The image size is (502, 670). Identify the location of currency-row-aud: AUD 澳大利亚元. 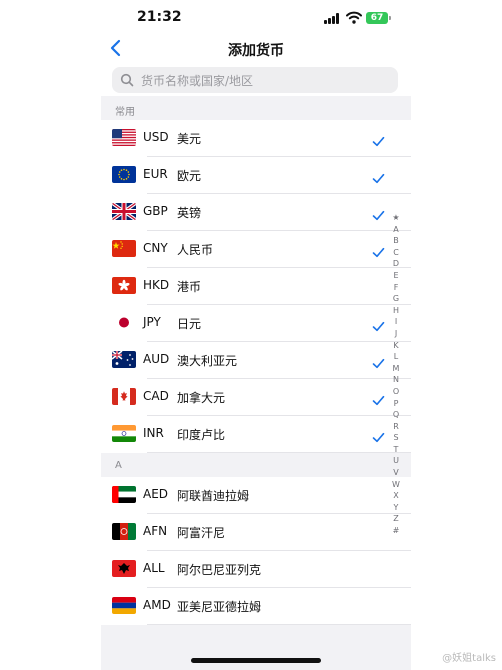
(256, 360).